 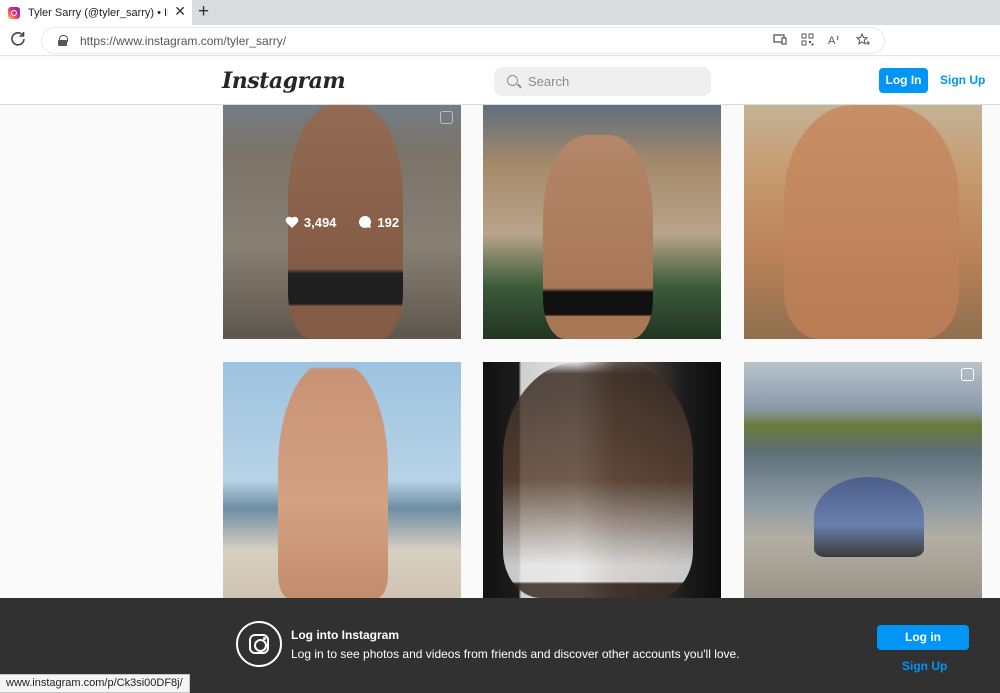 I want to click on instagram-logo: Instagram, so click(x=284, y=81).